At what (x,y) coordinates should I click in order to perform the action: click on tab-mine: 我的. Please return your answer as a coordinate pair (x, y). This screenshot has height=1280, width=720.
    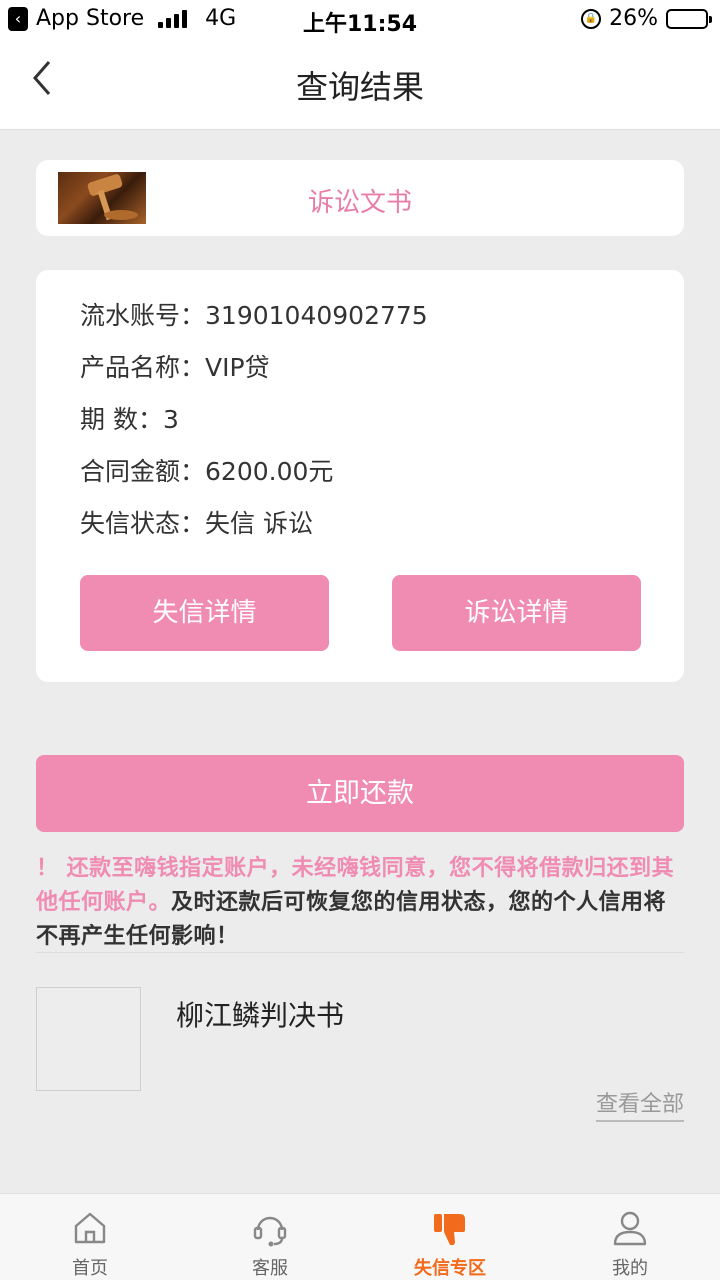
    Looking at the image, I should click on (630, 1237).